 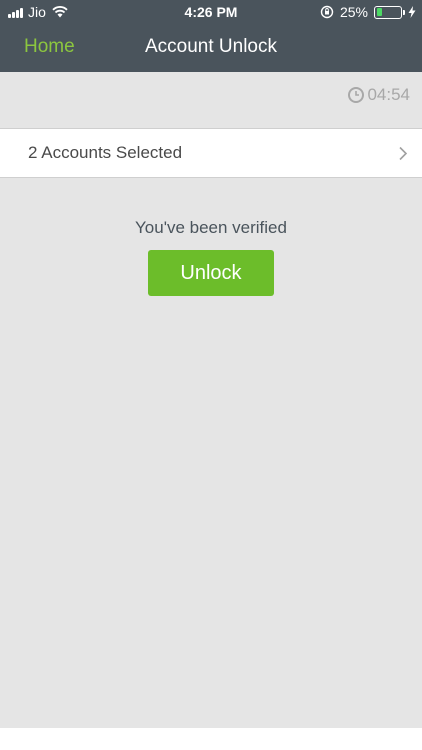 I want to click on battery-cap, so click(x=404, y=12).